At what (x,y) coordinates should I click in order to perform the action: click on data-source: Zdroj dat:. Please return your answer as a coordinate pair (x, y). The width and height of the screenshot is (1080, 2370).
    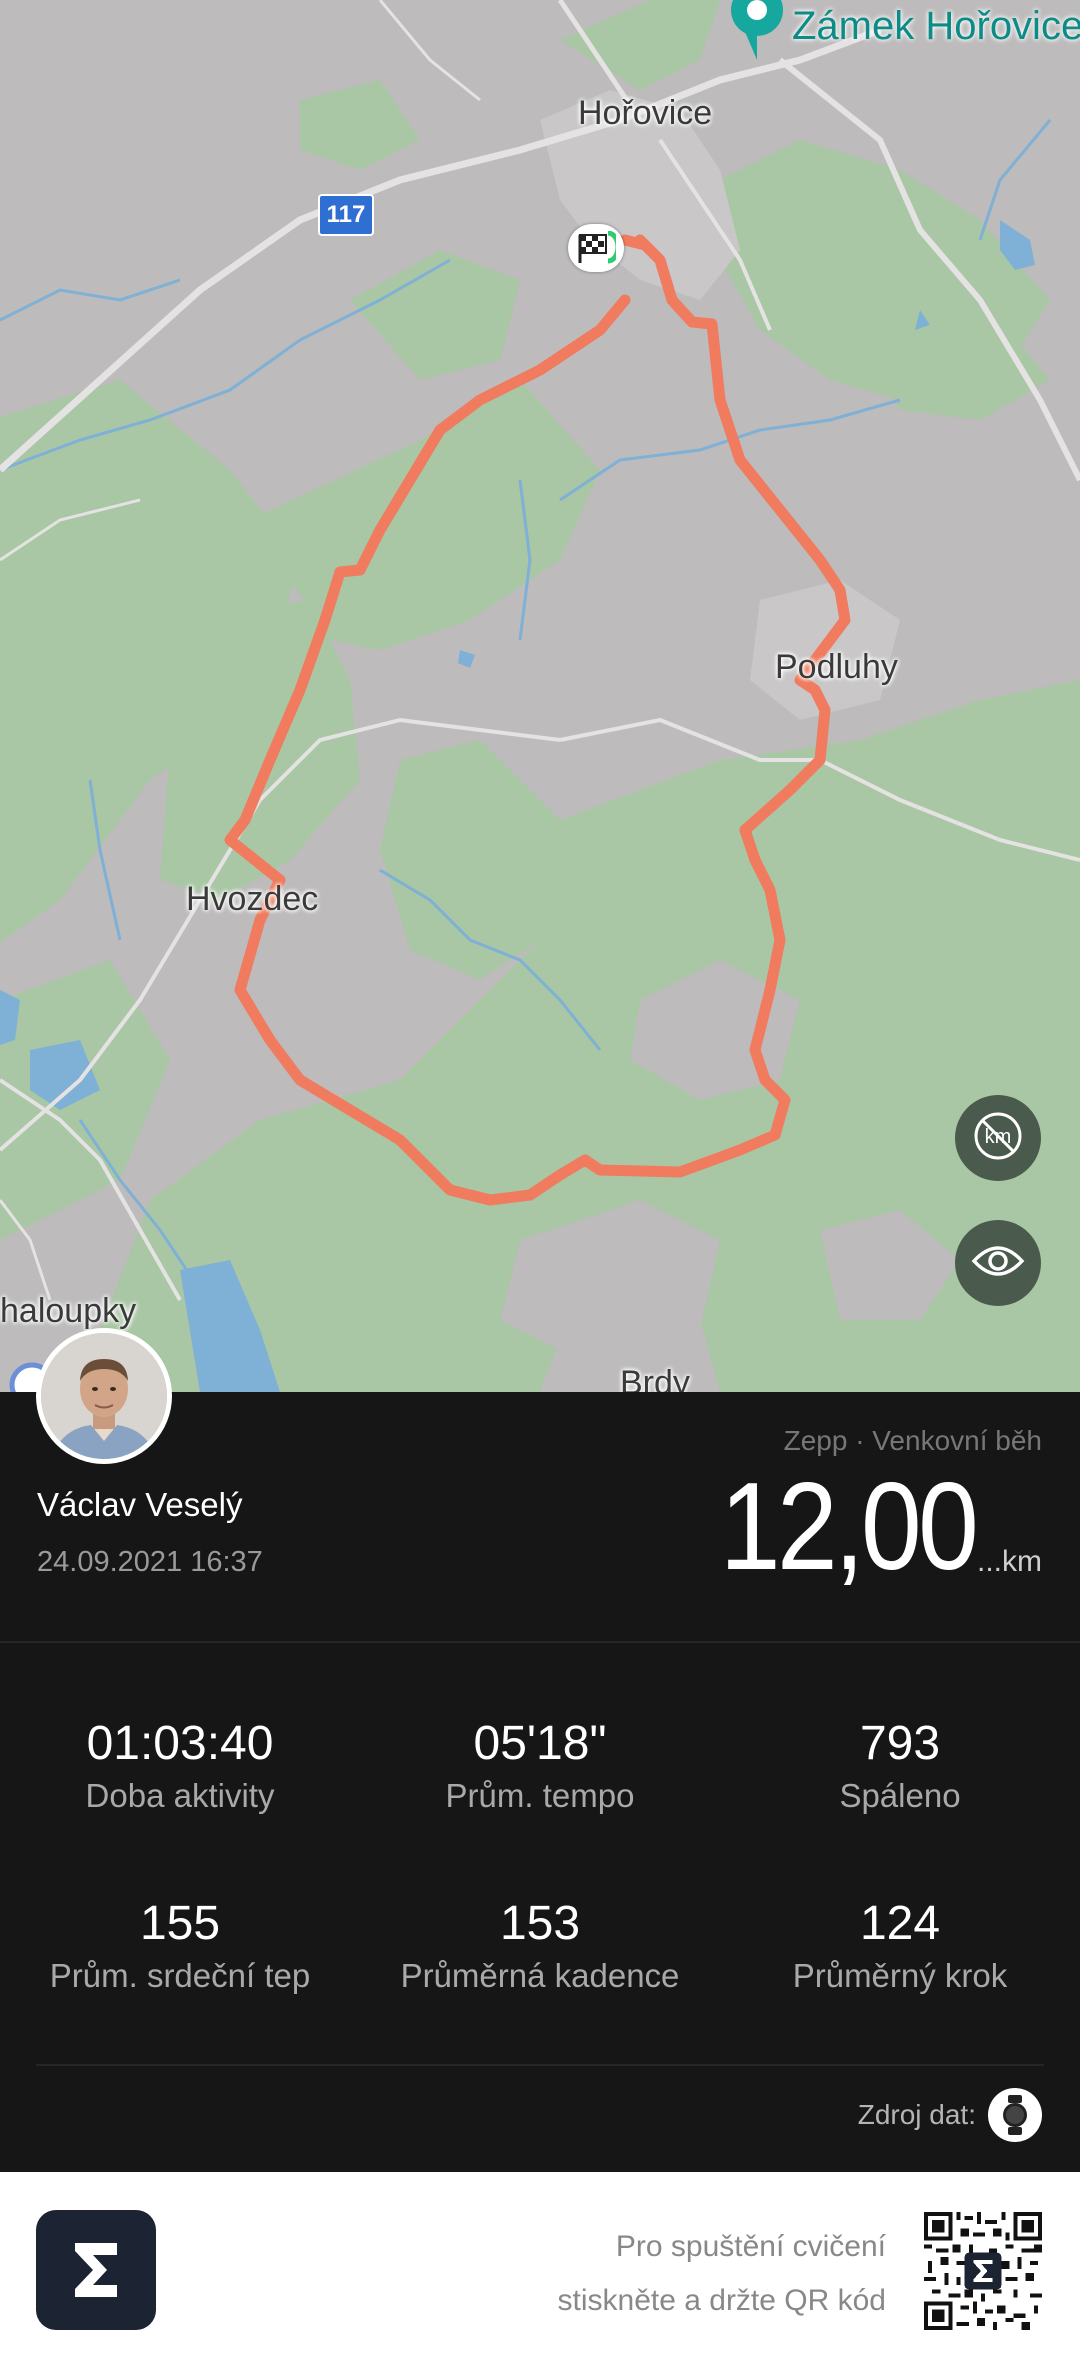
    Looking at the image, I should click on (950, 2115).